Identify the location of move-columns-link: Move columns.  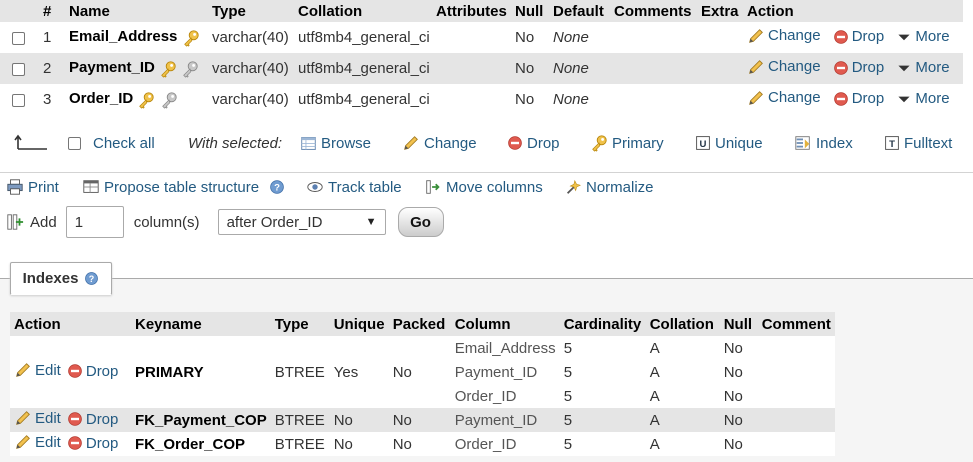
(483, 187).